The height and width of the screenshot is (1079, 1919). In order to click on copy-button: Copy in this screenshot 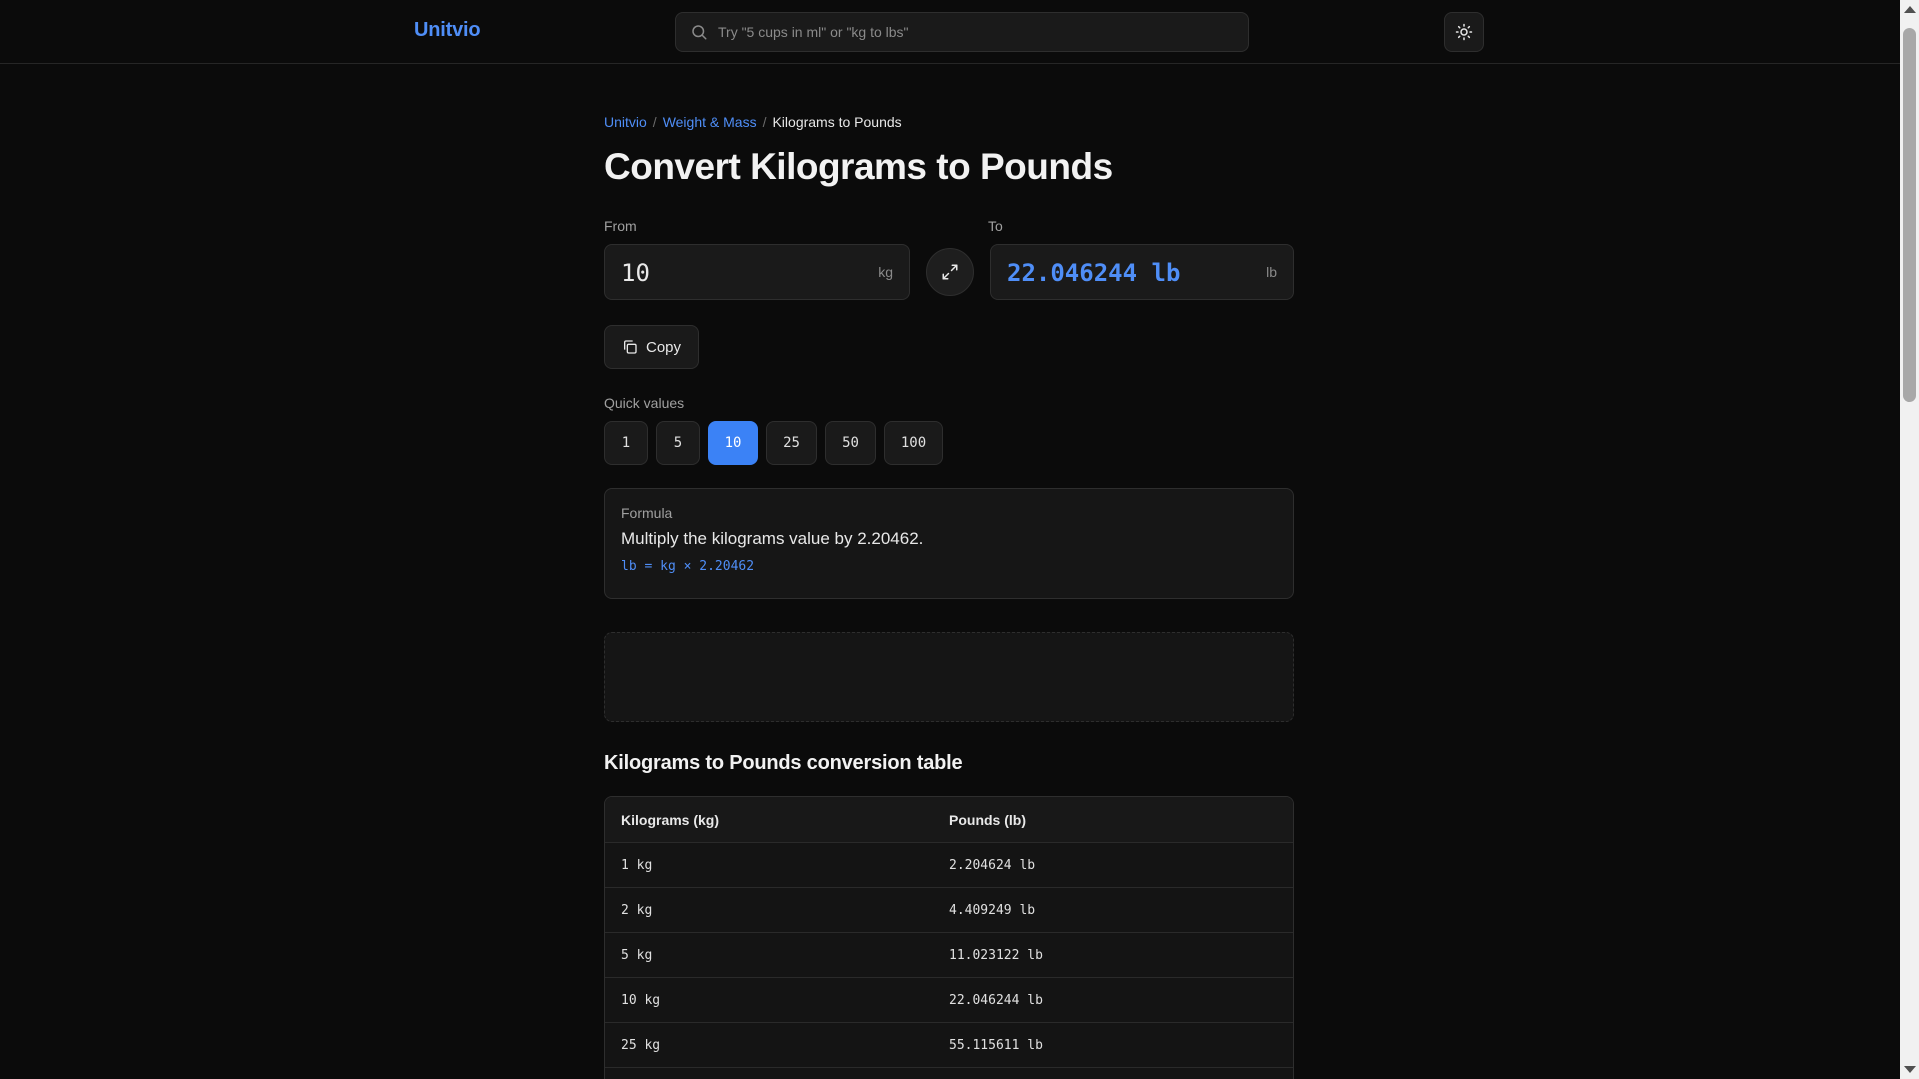, I will do `click(651, 347)`.